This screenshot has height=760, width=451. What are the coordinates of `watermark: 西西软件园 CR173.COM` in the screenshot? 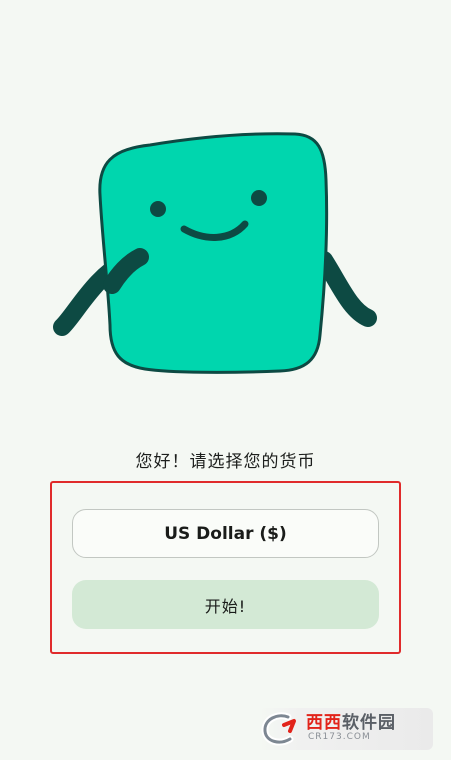 It's located at (345, 729).